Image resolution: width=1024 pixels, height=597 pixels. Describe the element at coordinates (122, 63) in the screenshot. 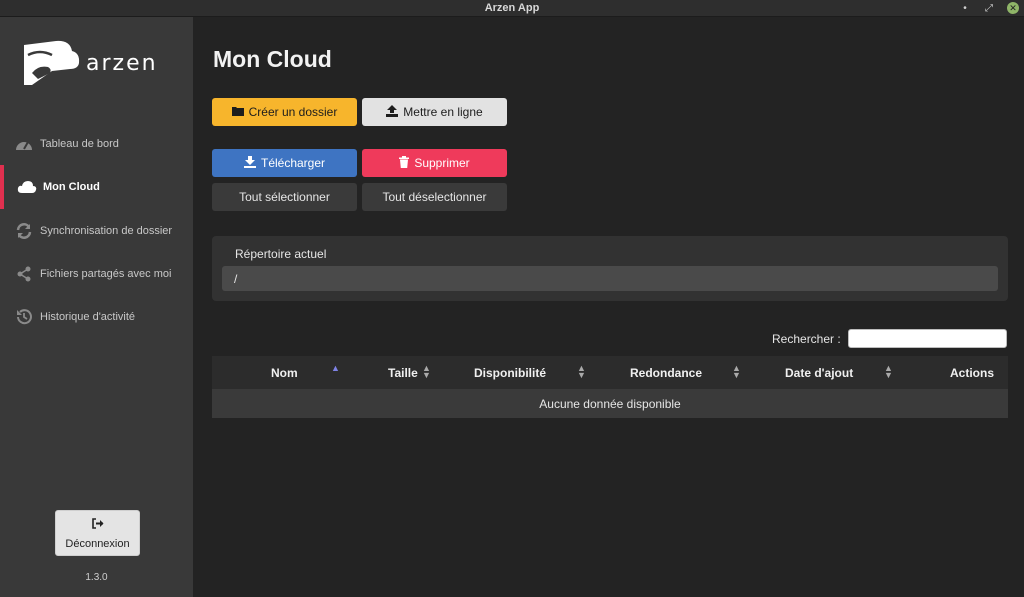

I see `logo-wordmark: arzen` at that location.